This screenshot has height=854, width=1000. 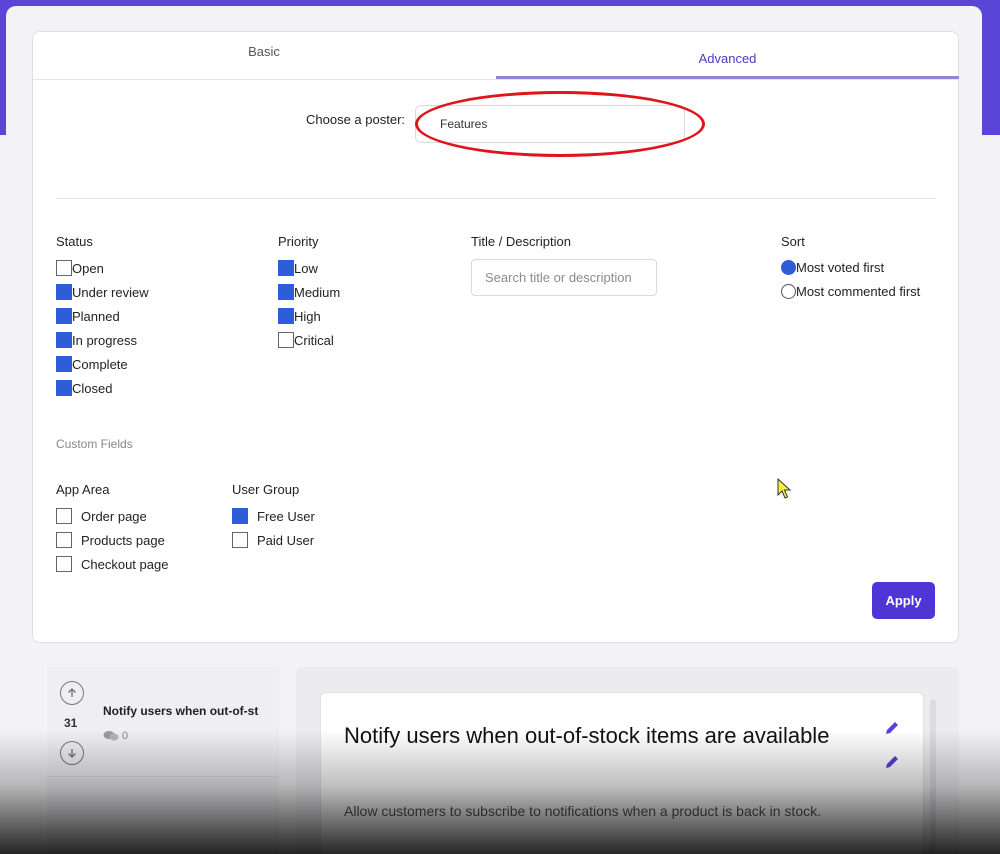 I want to click on upvote-button, so click(x=72, y=693).